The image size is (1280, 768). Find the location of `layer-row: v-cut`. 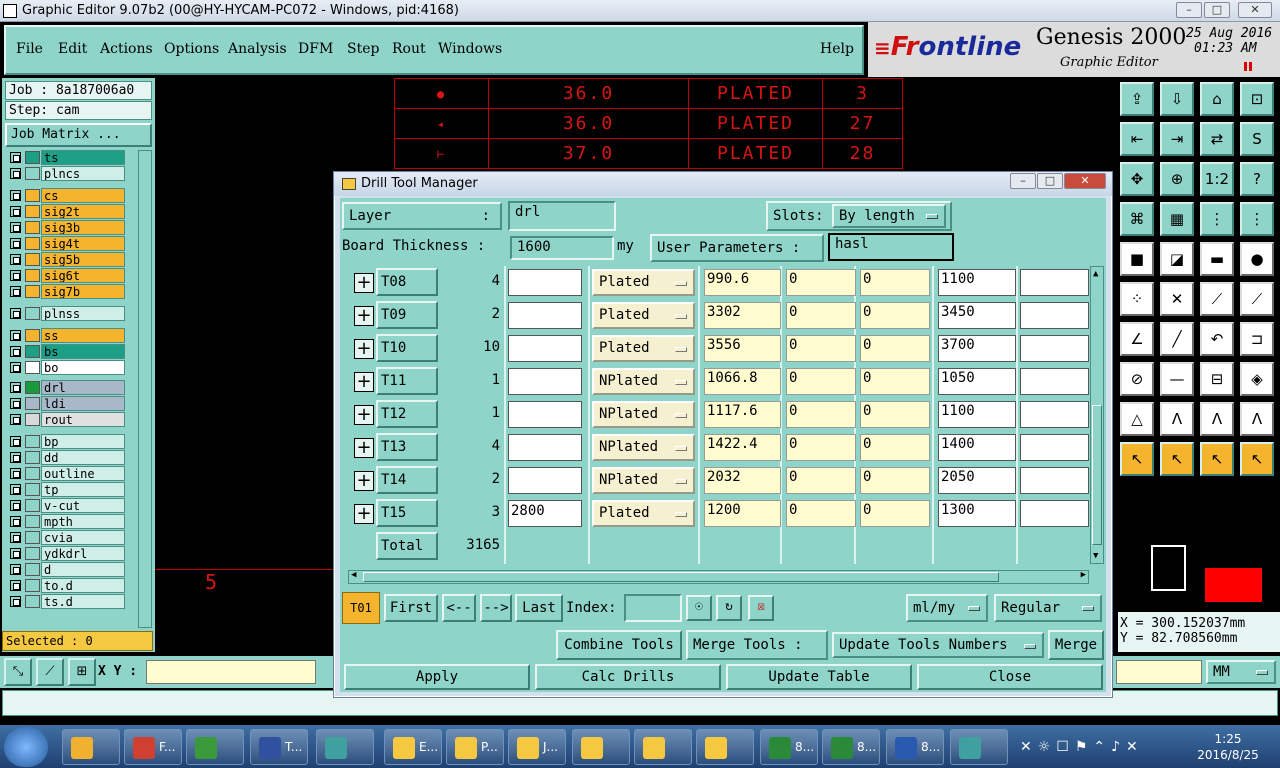

layer-row: v-cut is located at coordinates (67, 505).